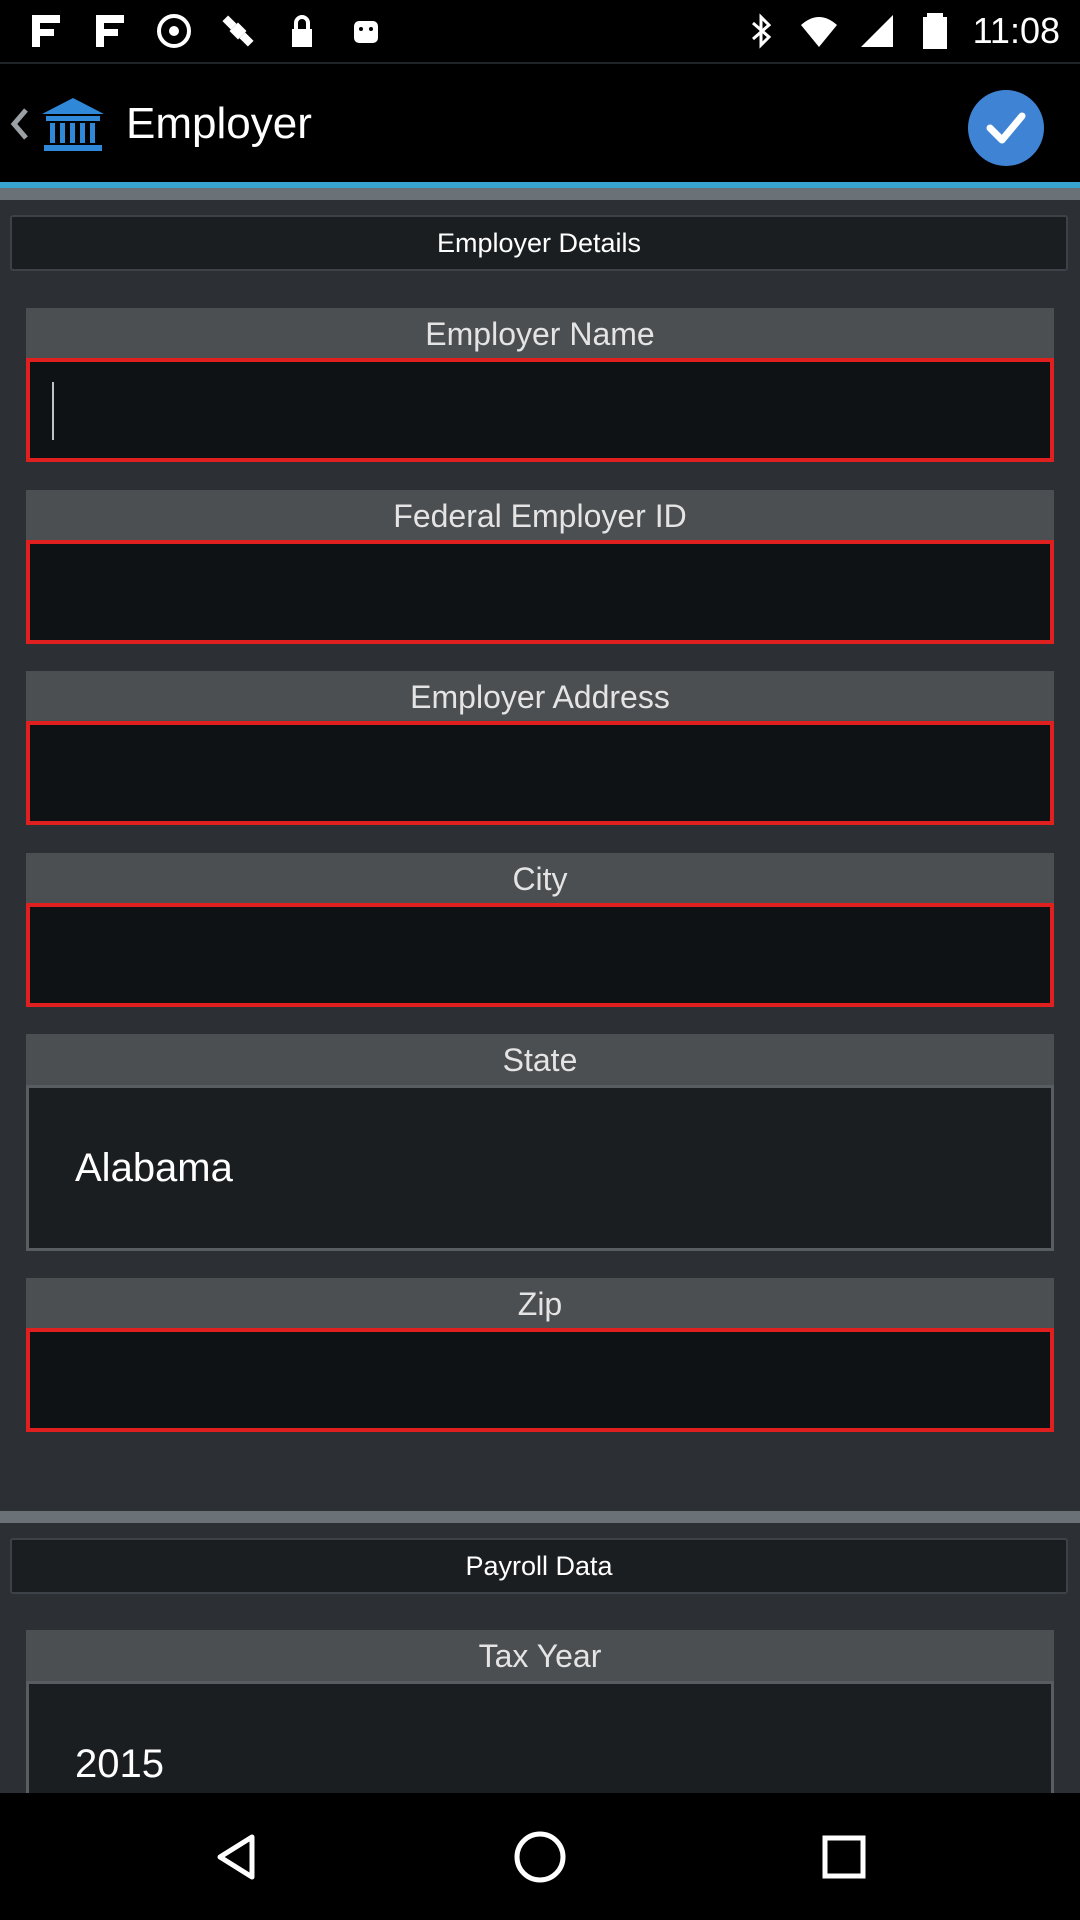 The image size is (1080, 1920). What do you see at coordinates (540, 31) in the screenshot?
I see `status-bar: 11:08` at bounding box center [540, 31].